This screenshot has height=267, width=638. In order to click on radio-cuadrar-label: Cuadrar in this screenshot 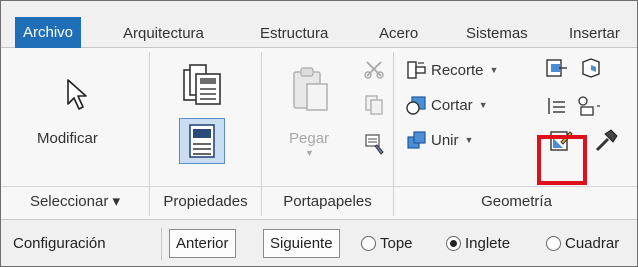, I will do `click(592, 243)`.